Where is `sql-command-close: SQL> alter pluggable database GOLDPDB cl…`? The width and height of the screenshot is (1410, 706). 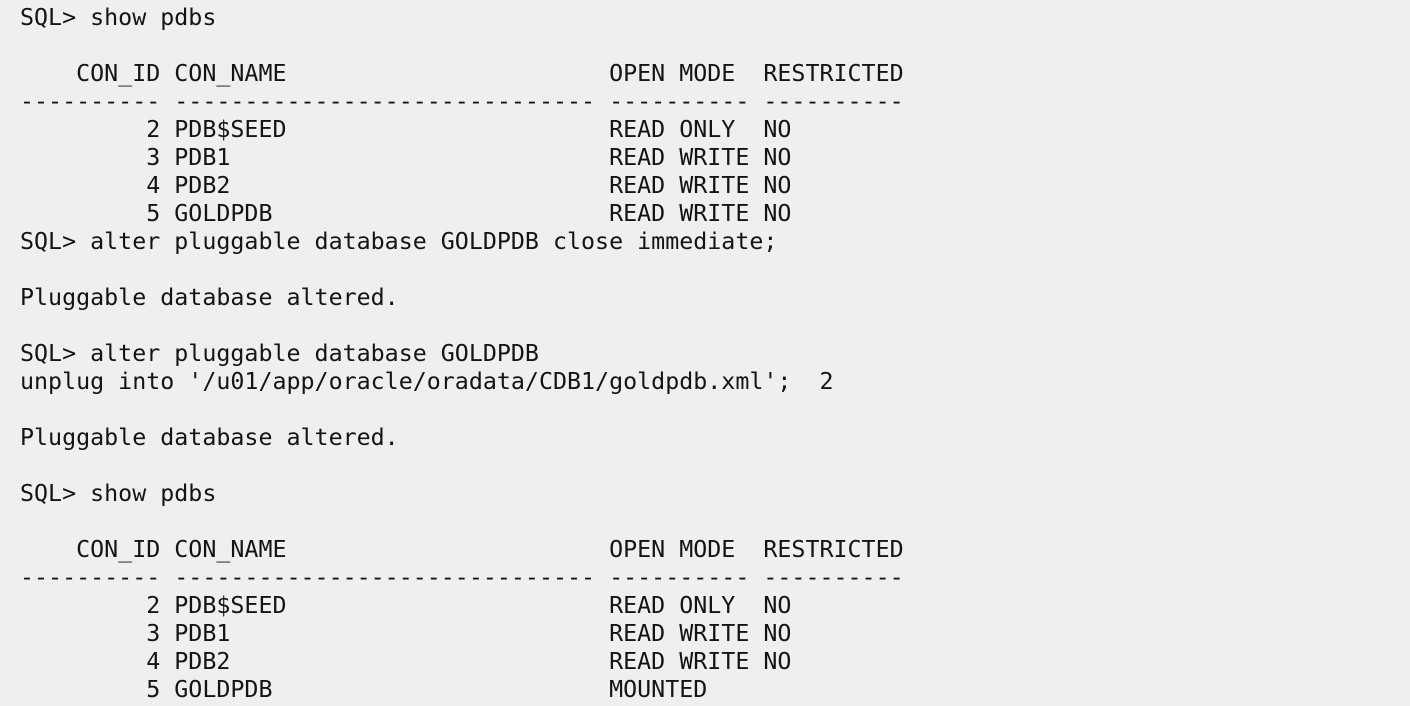
sql-command-close: SQL> alter pluggable database GOLDPDB cl… is located at coordinates (399, 241).